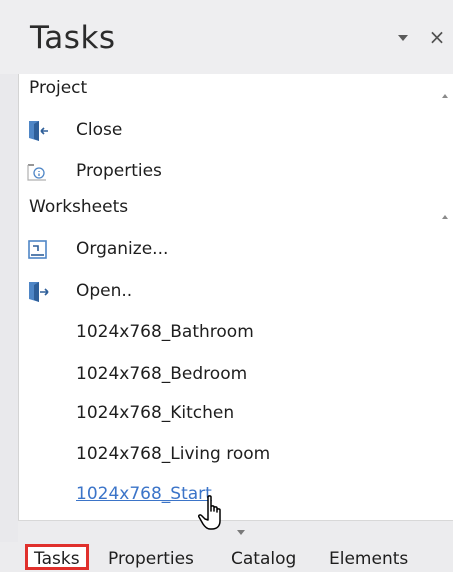  I want to click on properties-icon, so click(36, 172).